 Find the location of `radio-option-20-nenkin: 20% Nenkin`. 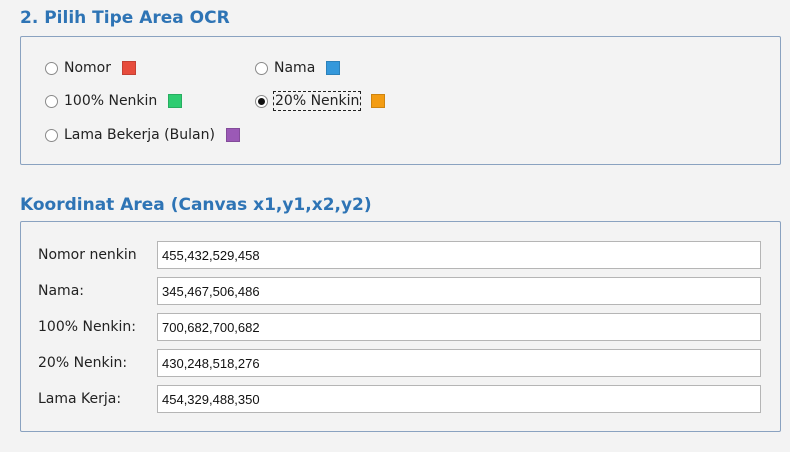

radio-option-20-nenkin: 20% Nenkin is located at coordinates (320, 101).